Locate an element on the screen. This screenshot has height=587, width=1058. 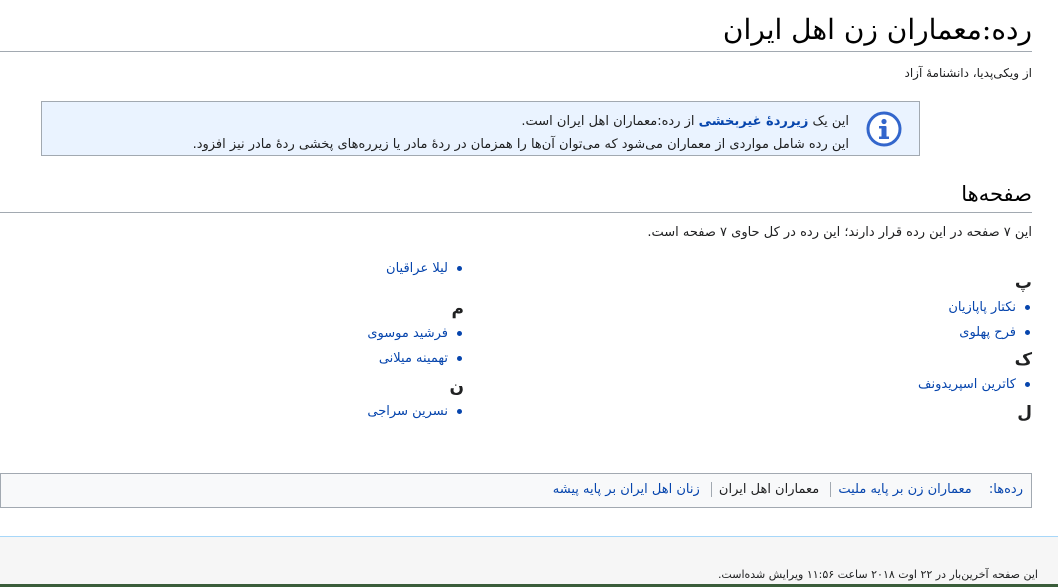
page-title: رده:معماران زن اهل ایران is located at coordinates (877, 29).